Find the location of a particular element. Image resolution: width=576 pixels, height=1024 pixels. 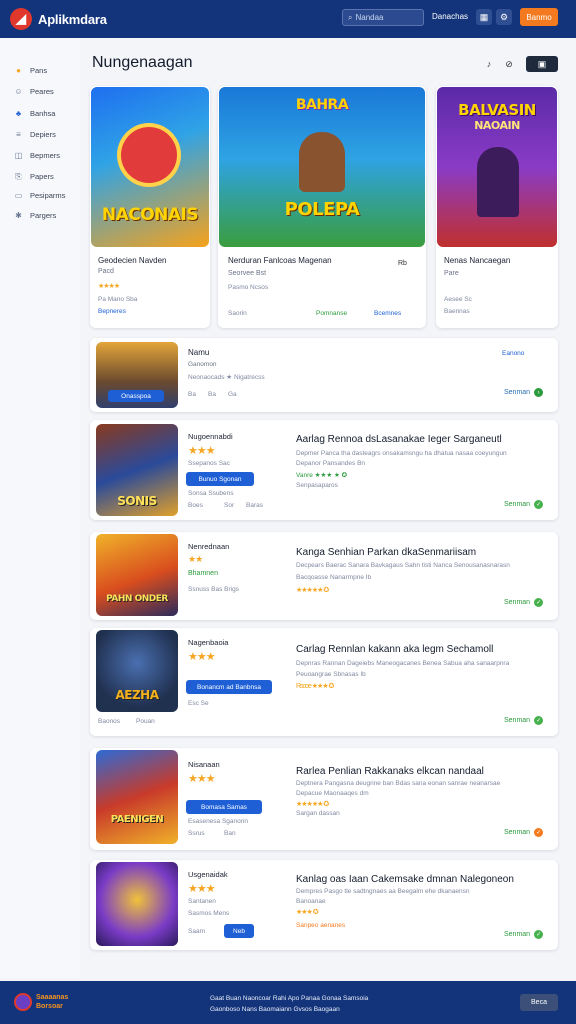

sidebar-item-label: Pargers is located at coordinates (43, 215).